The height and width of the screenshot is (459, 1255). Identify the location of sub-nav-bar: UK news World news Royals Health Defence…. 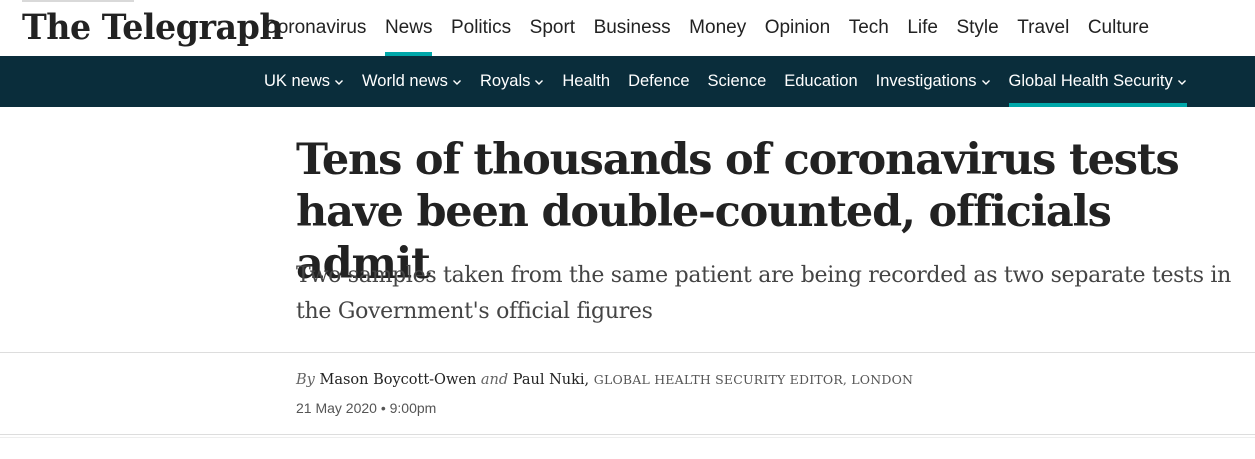
(627, 81).